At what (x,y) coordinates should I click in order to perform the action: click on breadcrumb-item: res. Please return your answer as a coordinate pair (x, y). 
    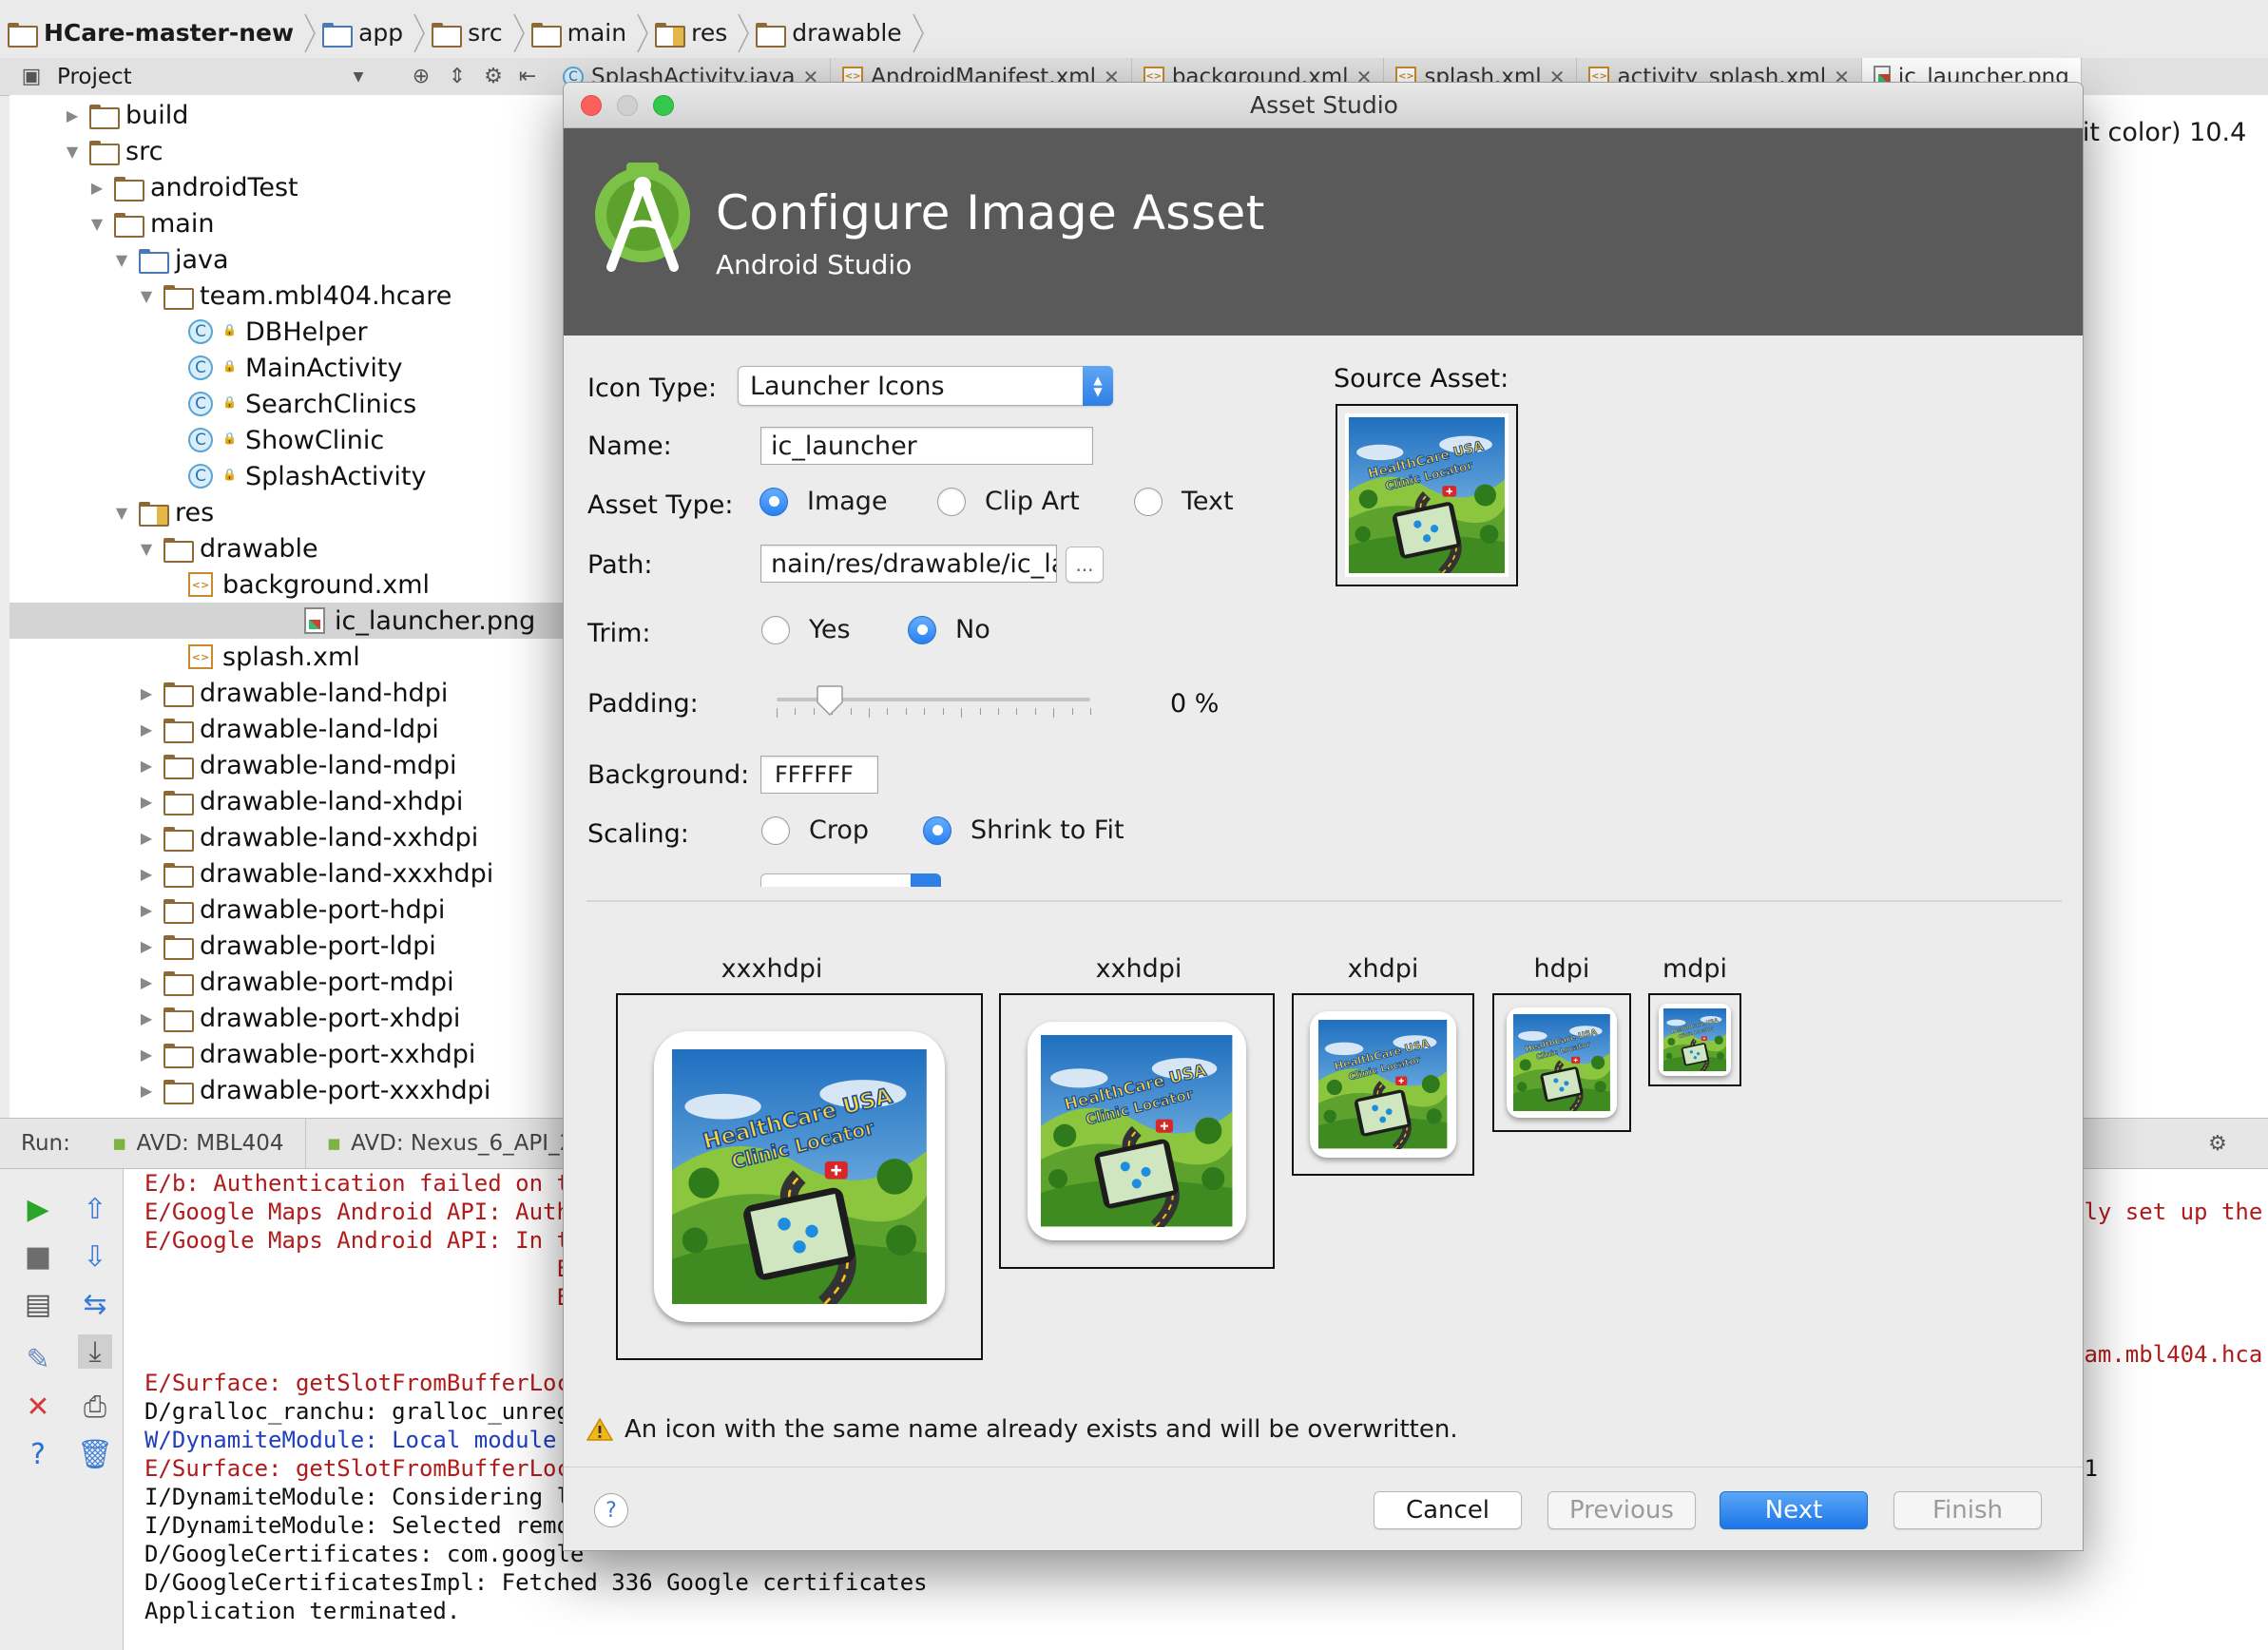
    Looking at the image, I should click on (693, 33).